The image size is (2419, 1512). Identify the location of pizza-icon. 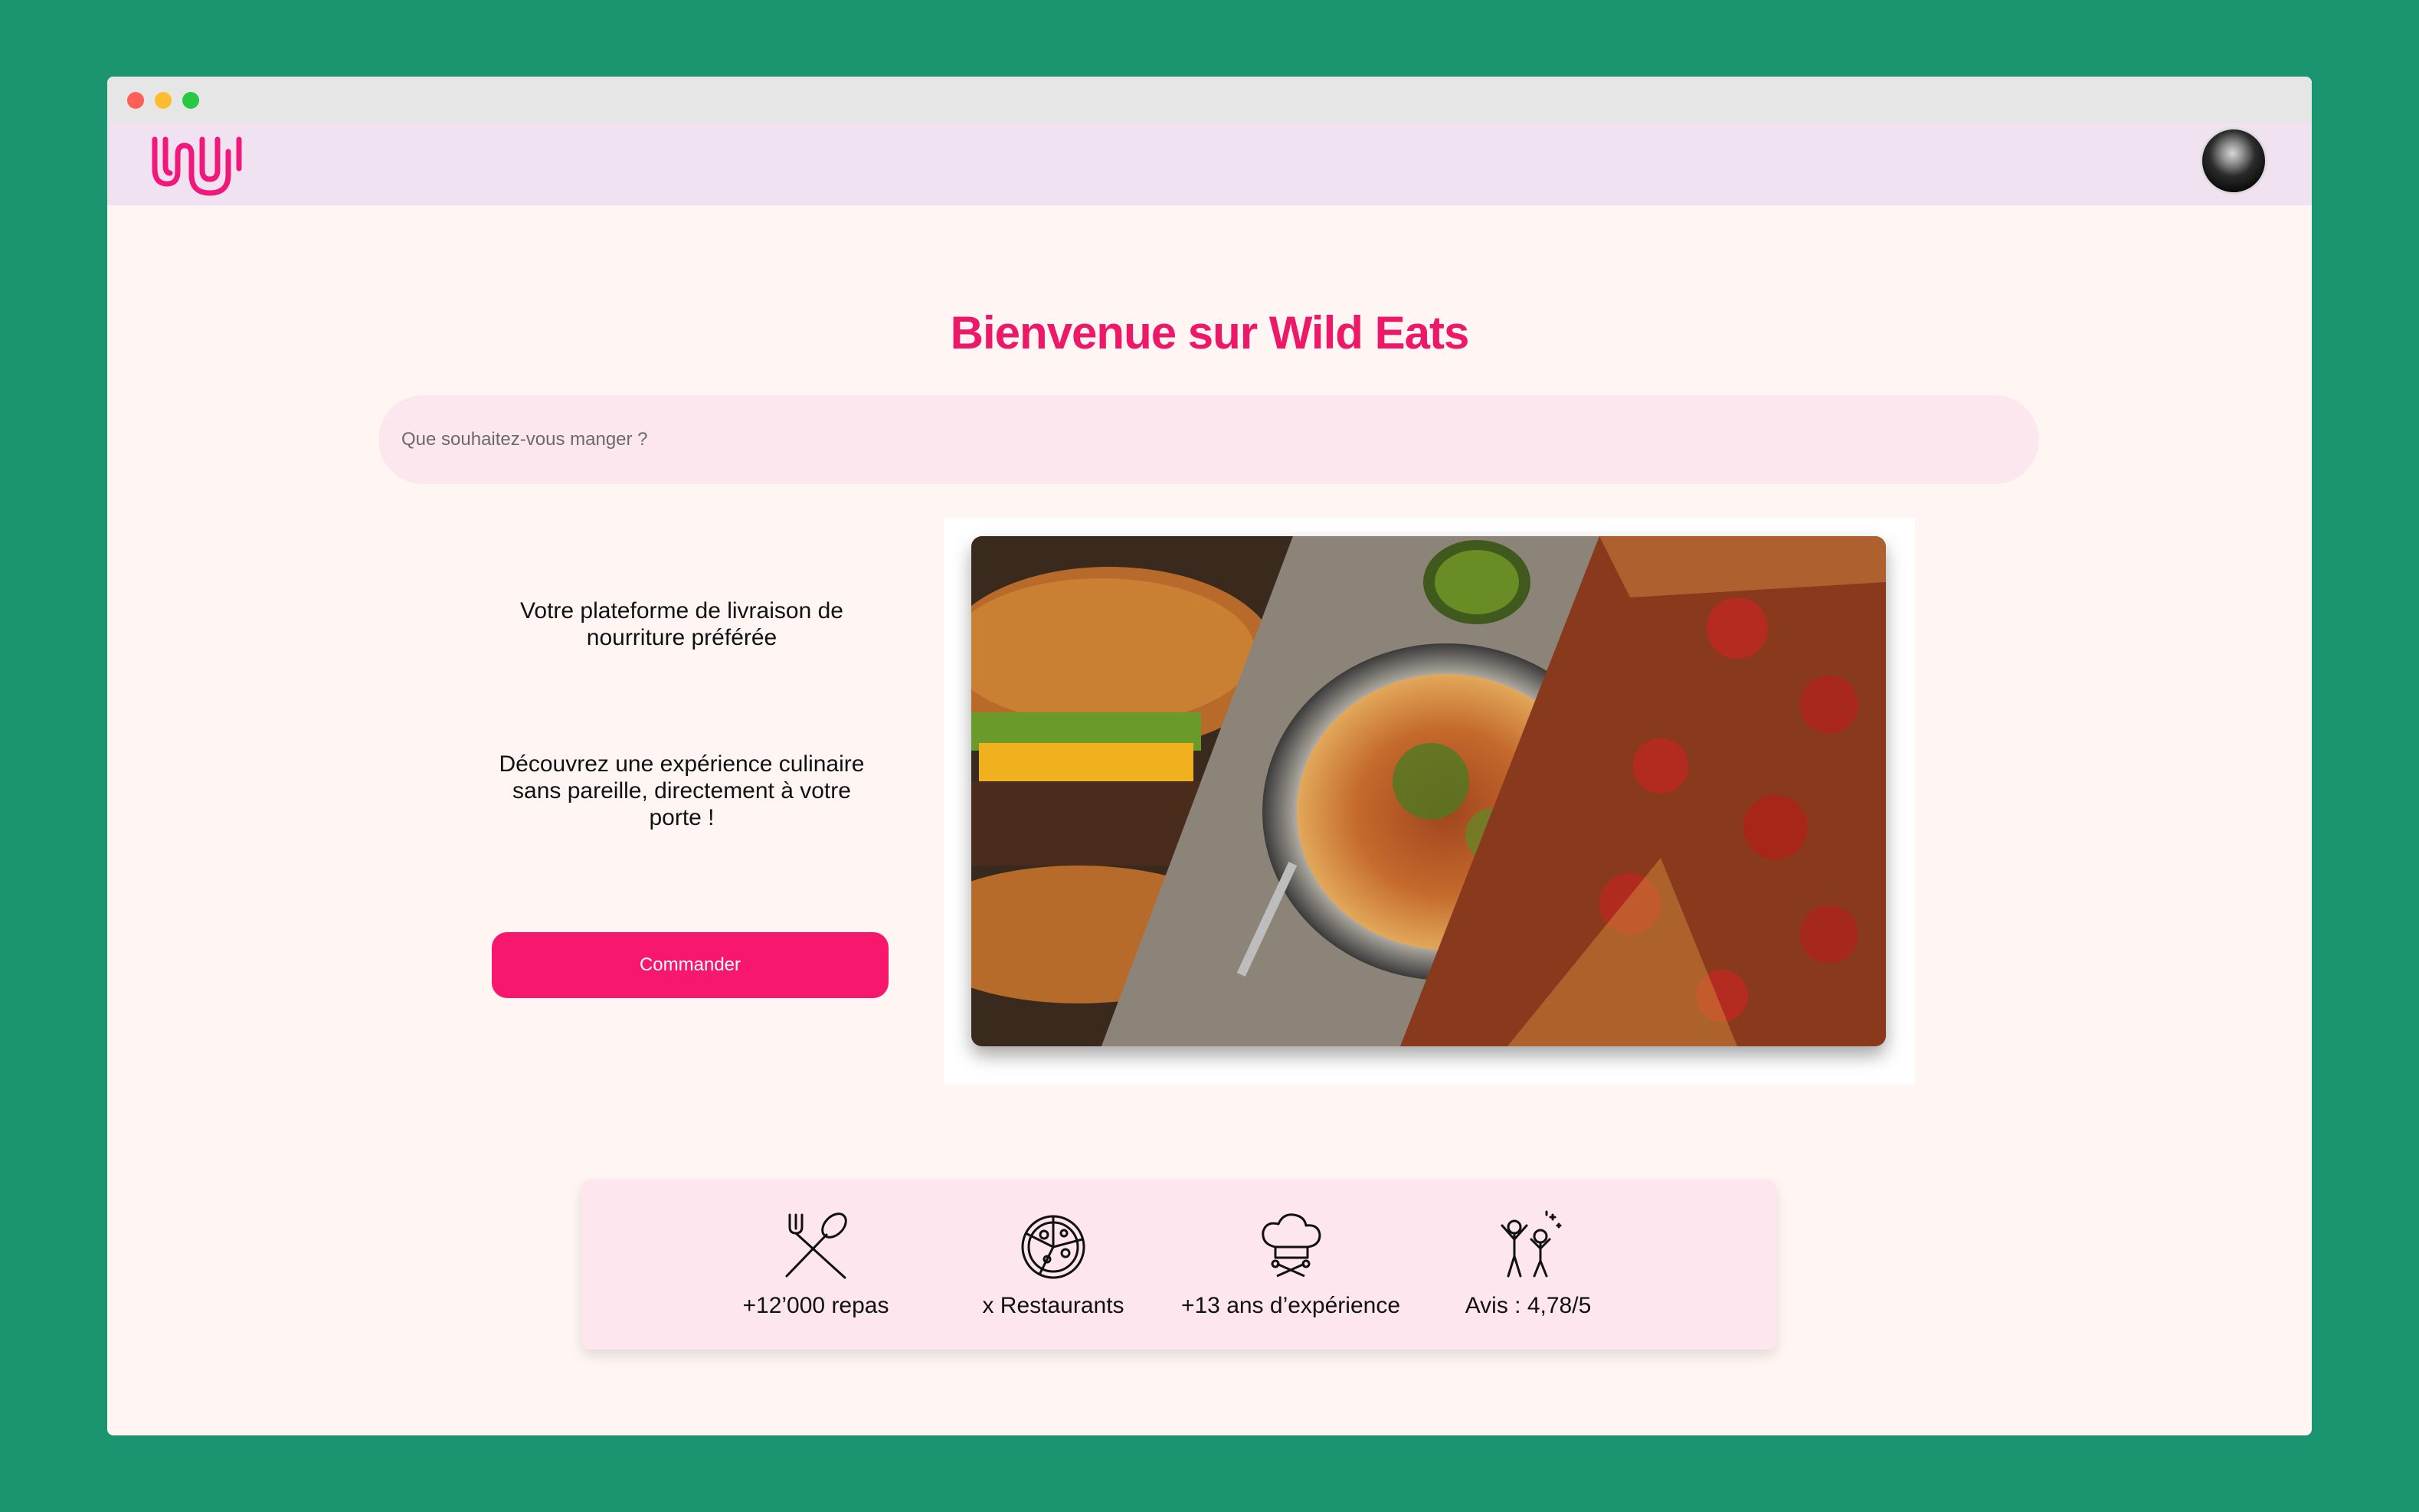
(1053, 1247).